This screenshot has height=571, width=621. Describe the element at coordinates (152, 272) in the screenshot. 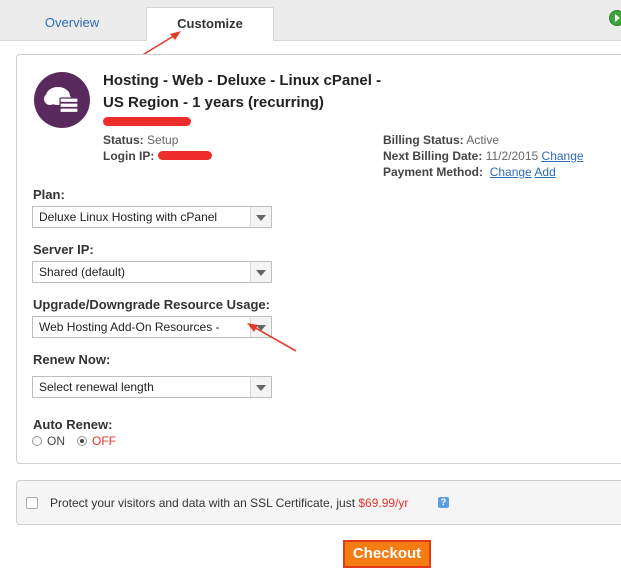

I see `server-ip-select: Shared (default)` at that location.